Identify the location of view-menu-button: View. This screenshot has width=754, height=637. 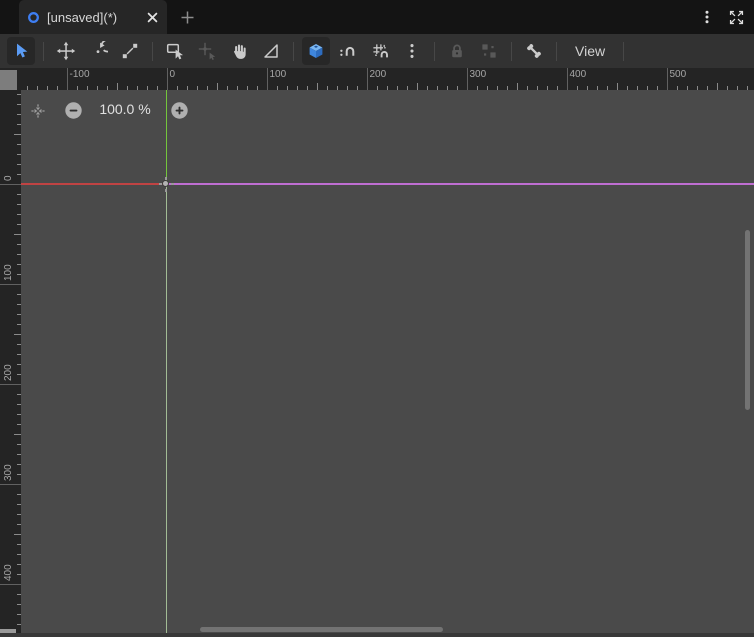
(590, 51).